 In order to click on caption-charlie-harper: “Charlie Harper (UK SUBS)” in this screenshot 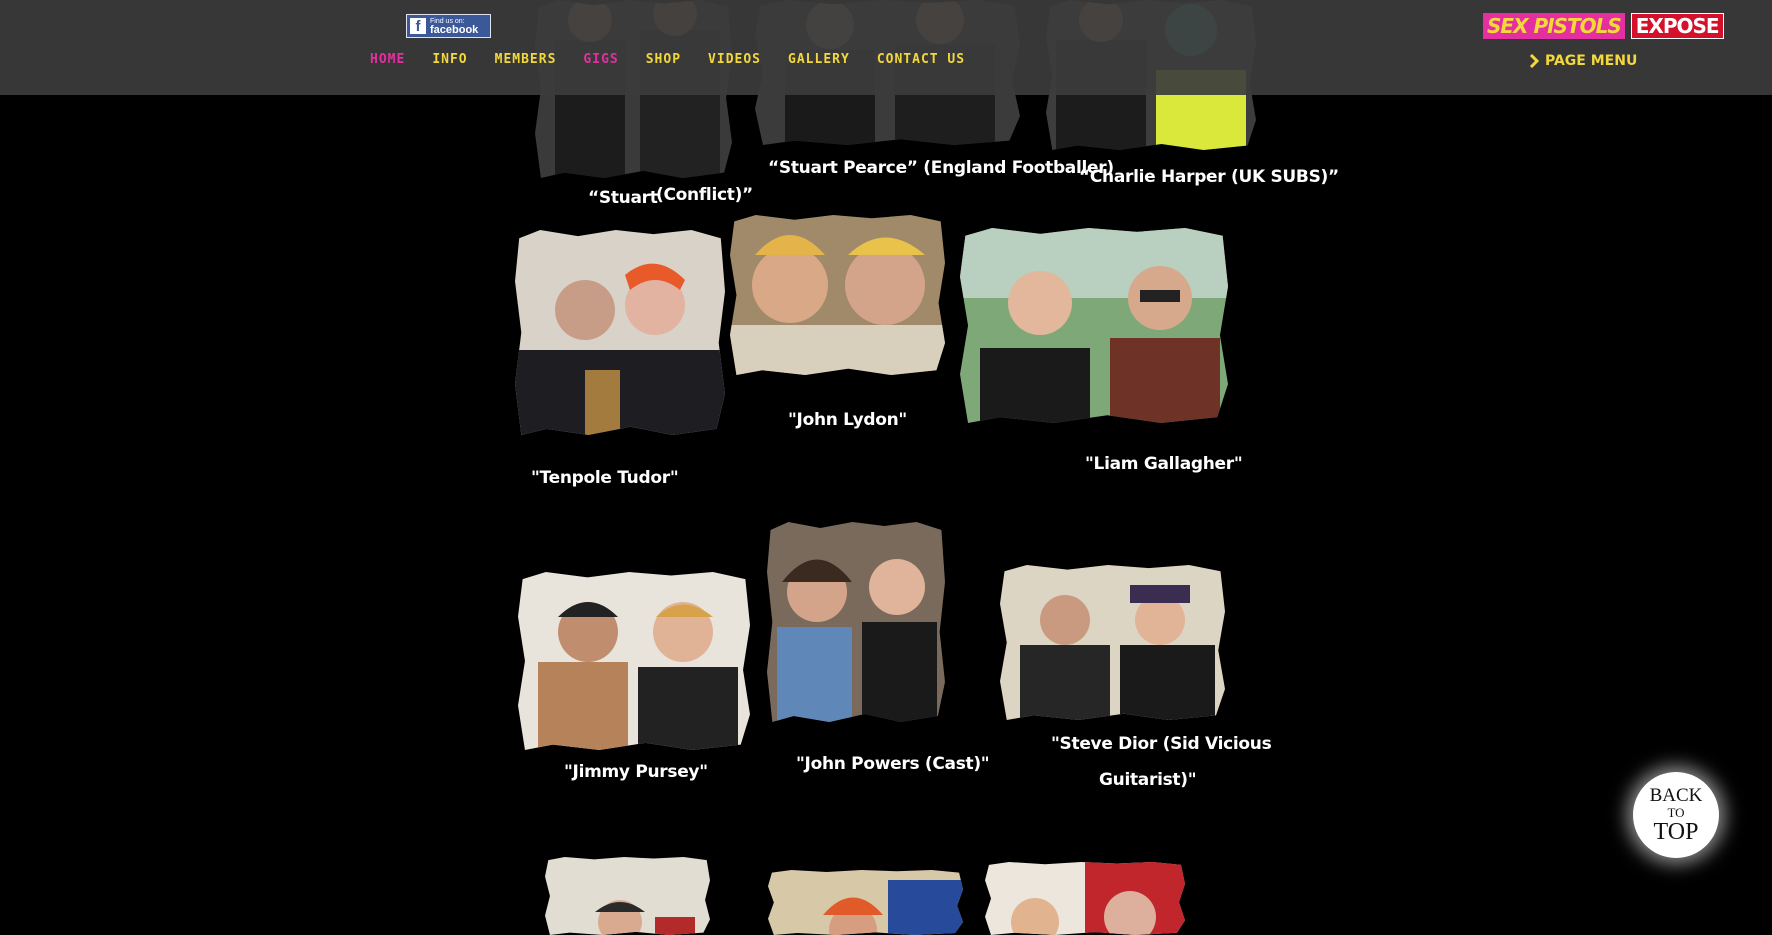, I will do `click(1209, 177)`.